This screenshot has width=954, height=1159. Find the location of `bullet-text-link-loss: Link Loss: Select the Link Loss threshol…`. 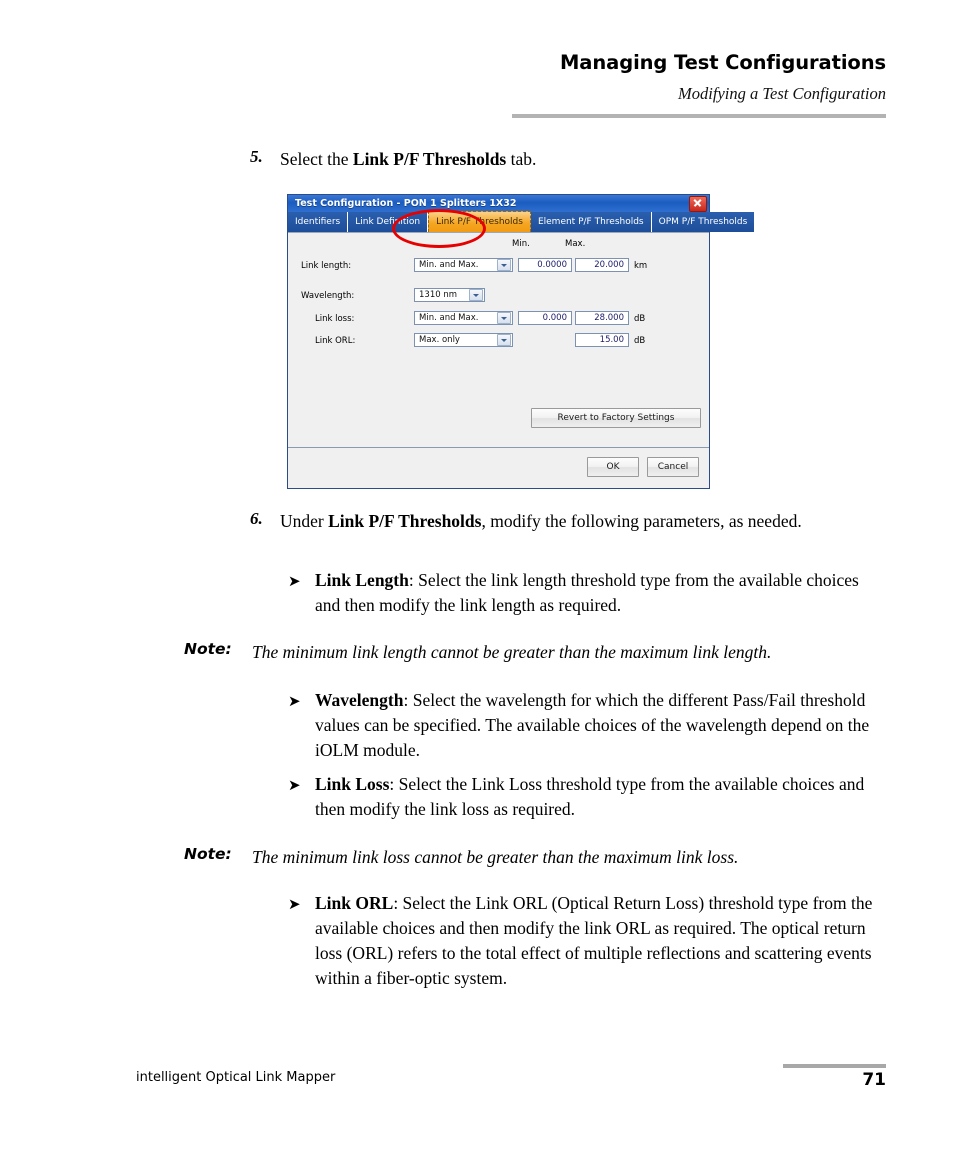

bullet-text-link-loss: Link Loss: Select the Link Loss threshol… is located at coordinates (601, 797).